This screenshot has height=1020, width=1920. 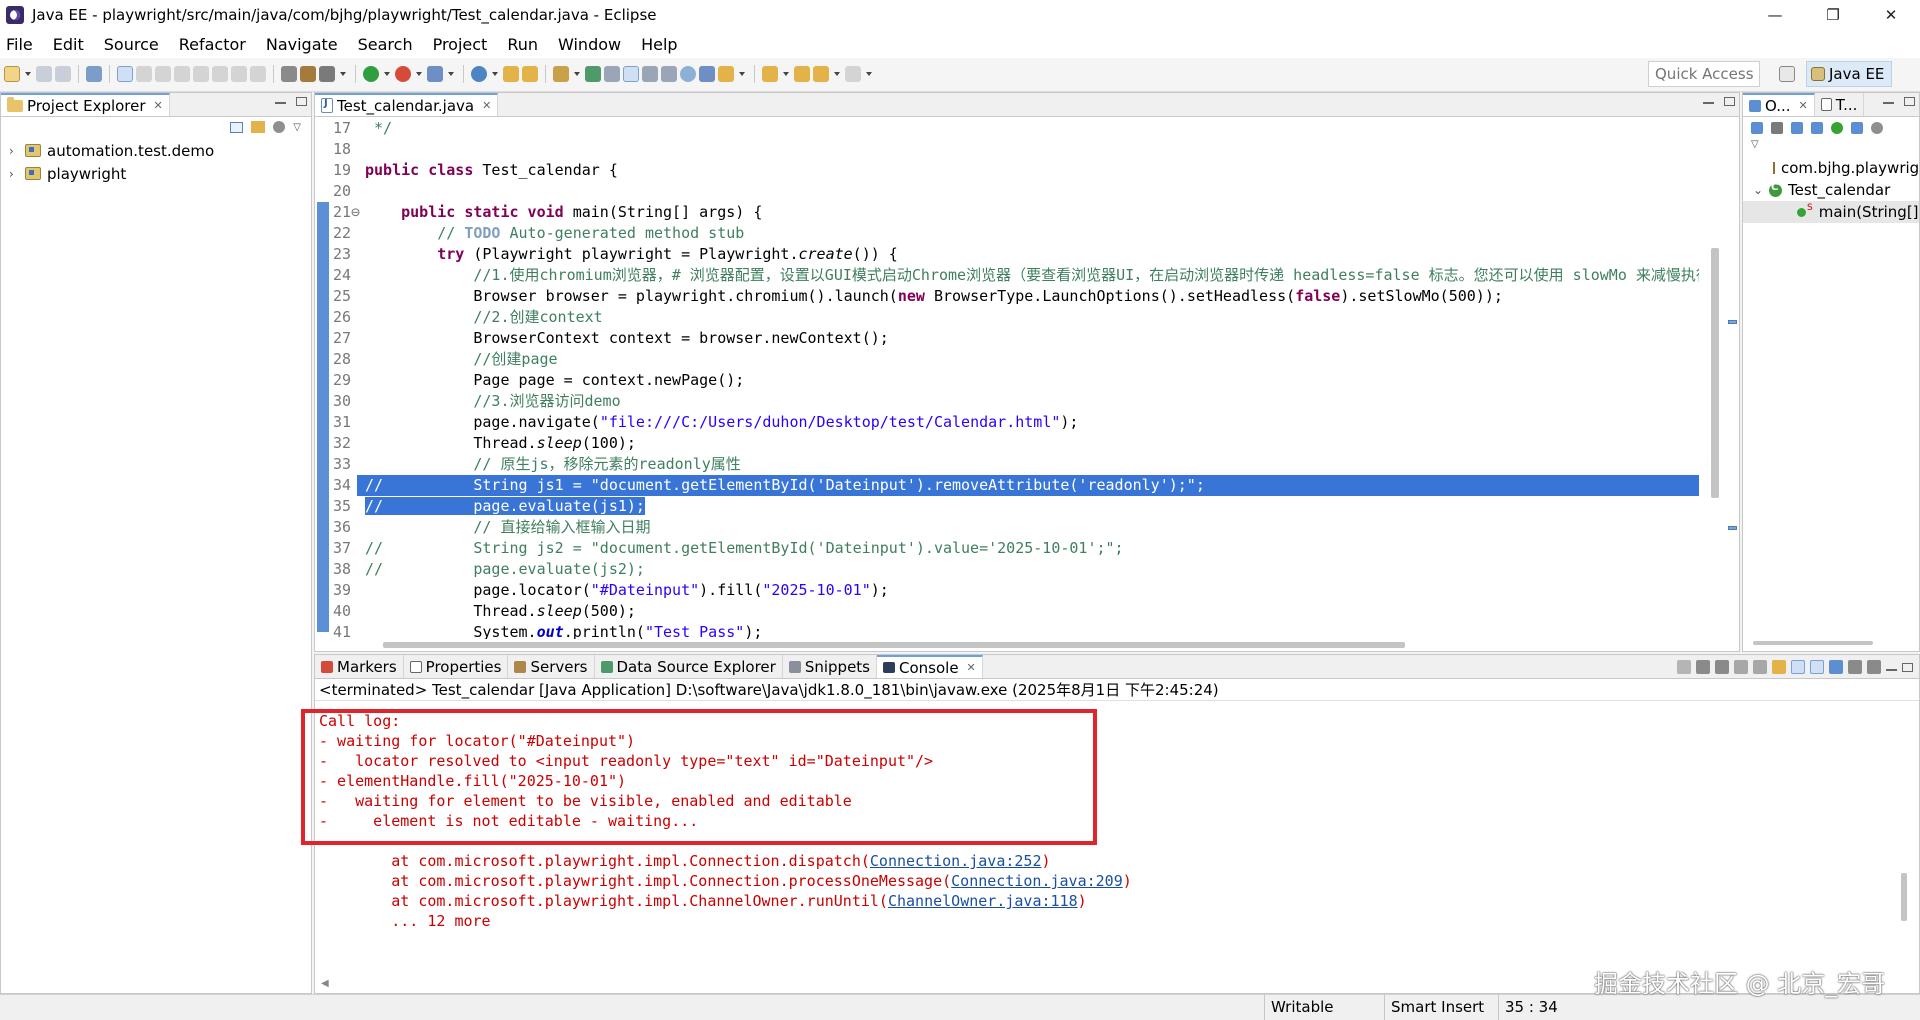 What do you see at coordinates (14, 151) in the screenshot?
I see `chevron-right-icon: ›` at bounding box center [14, 151].